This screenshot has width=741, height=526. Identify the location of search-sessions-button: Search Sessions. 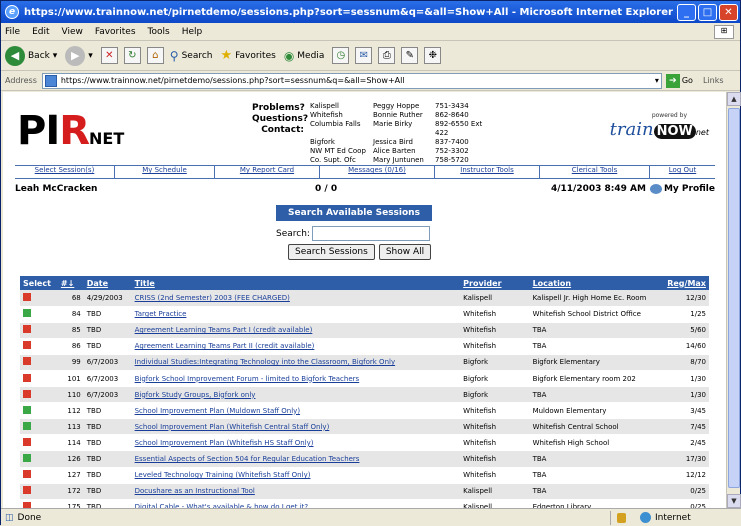
(331, 252).